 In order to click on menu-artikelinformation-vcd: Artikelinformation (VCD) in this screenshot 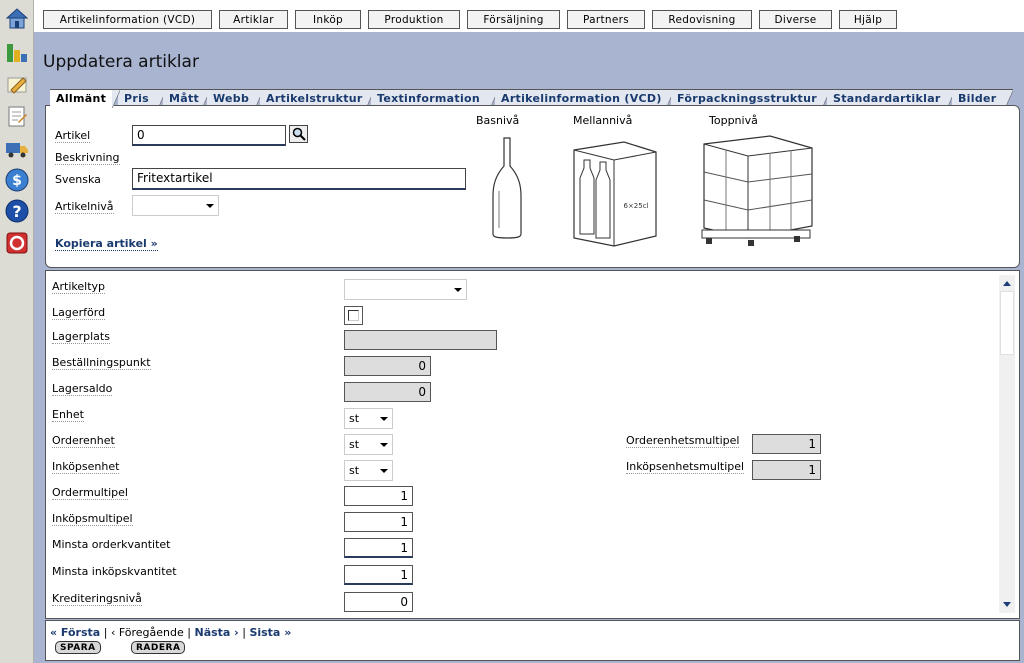, I will do `click(127, 19)`.